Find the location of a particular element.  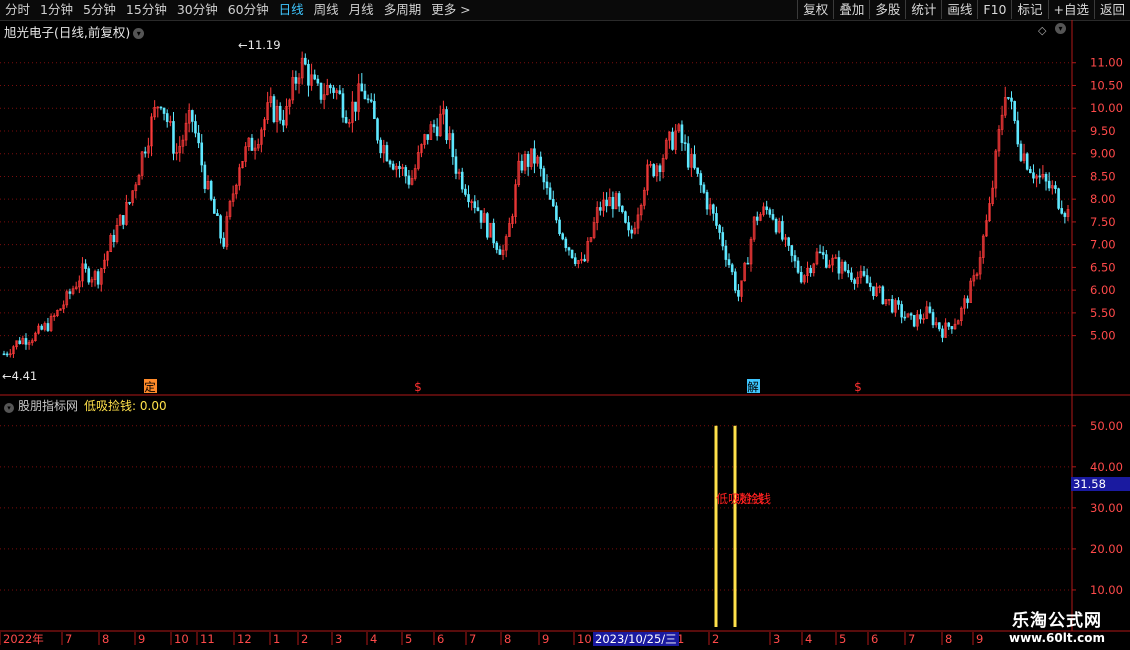

indicator-tick-label: 40.00 is located at coordinates (1106, 467).